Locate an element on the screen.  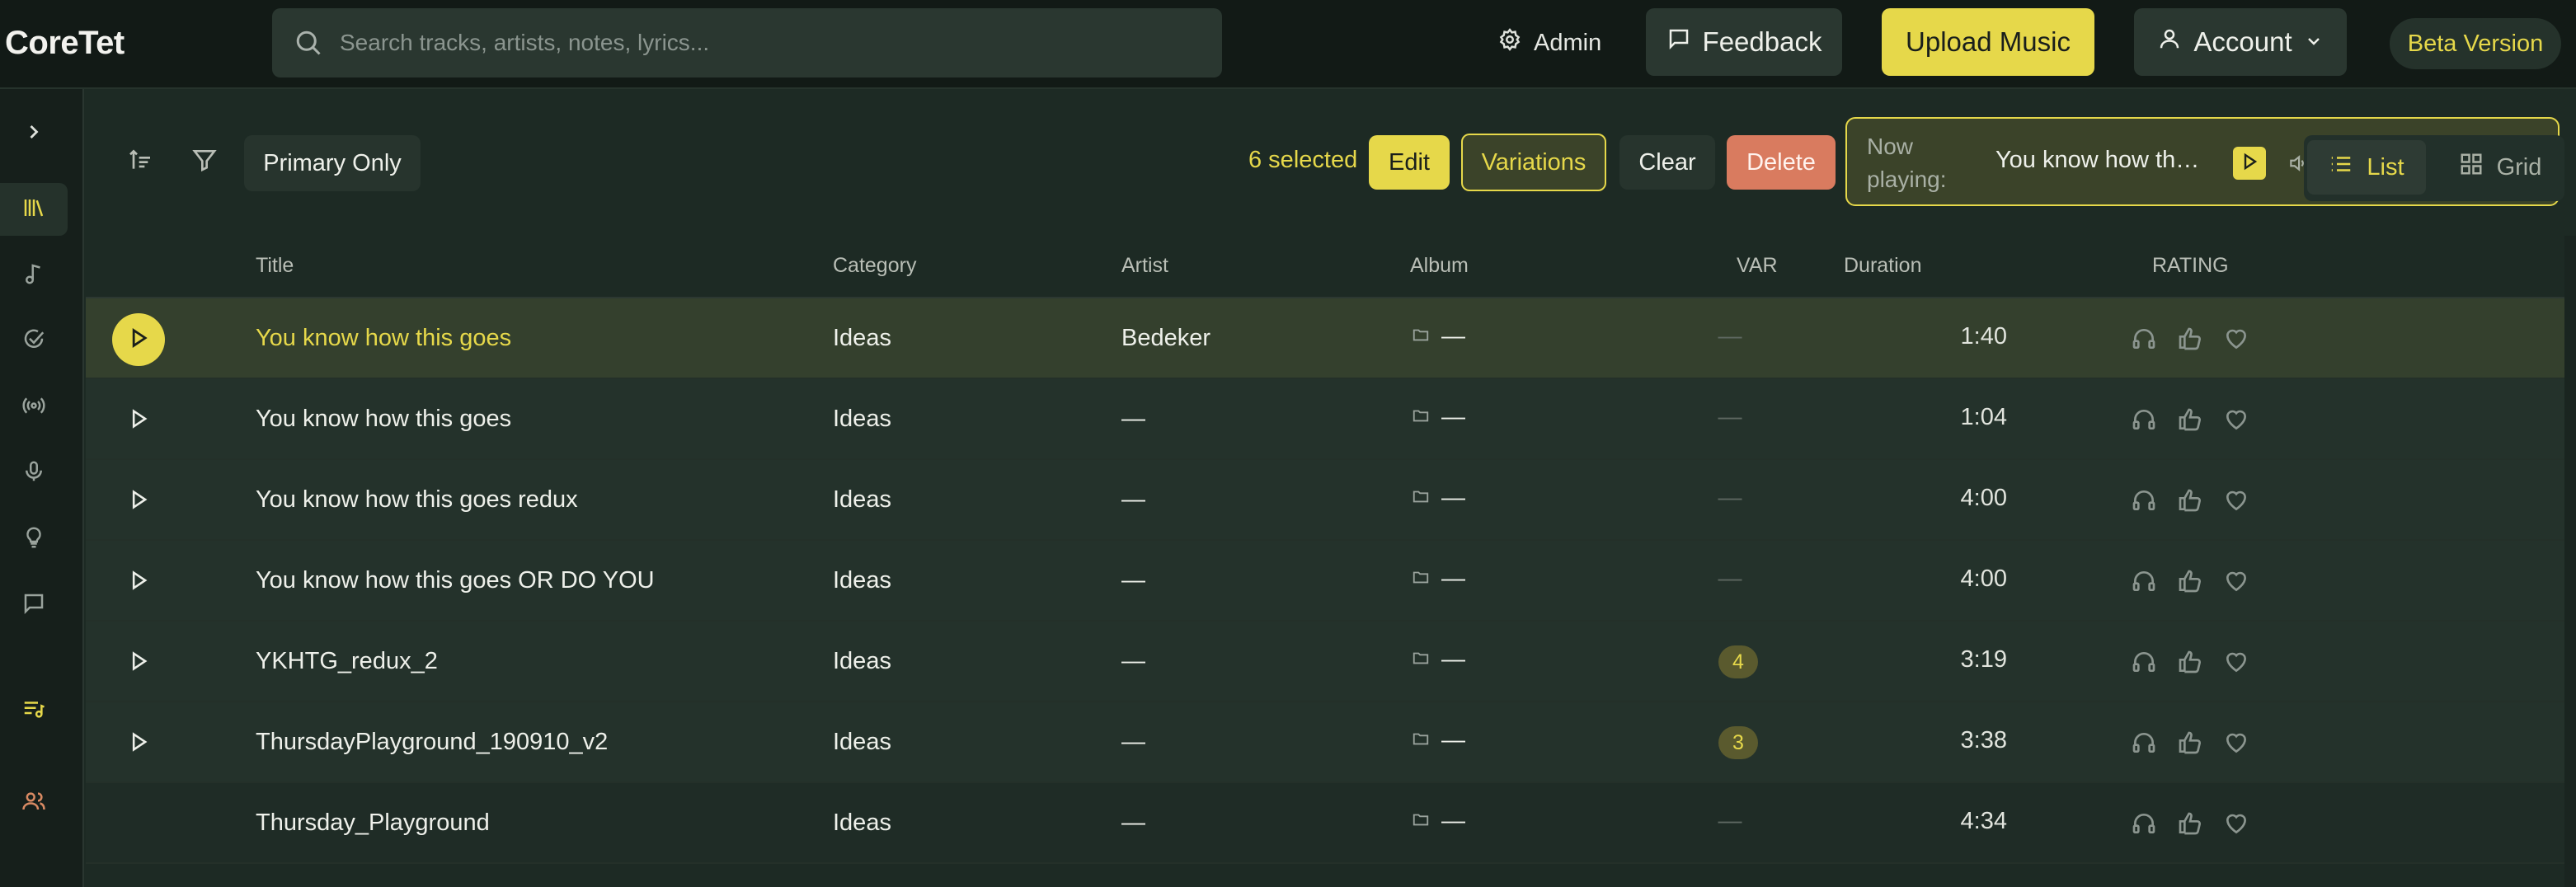
sidebar-item-tracks is located at coordinates (34, 275).